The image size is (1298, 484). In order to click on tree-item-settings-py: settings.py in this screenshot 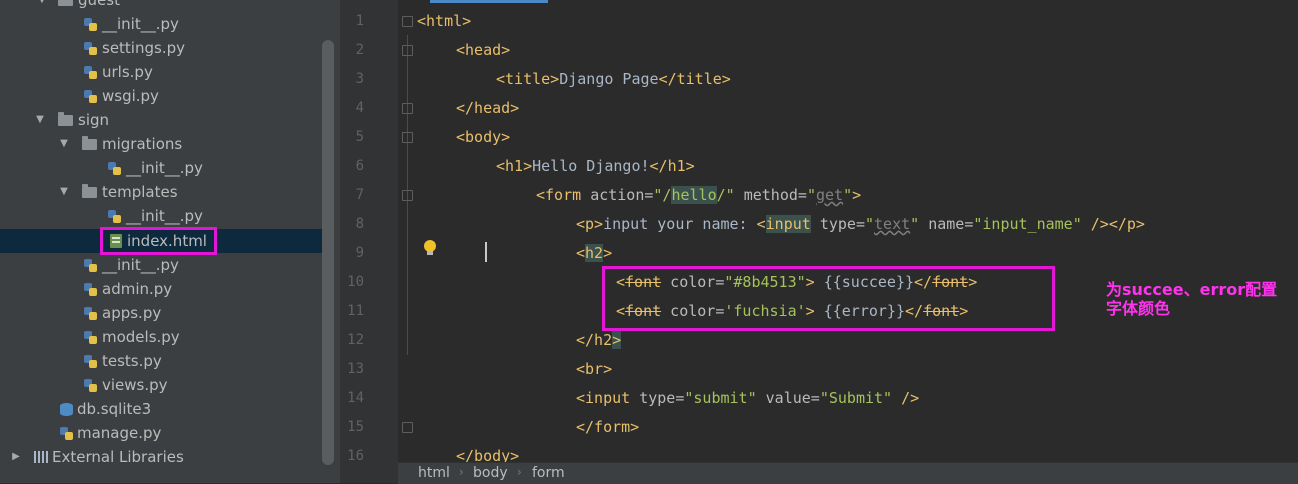, I will do `click(165, 48)`.